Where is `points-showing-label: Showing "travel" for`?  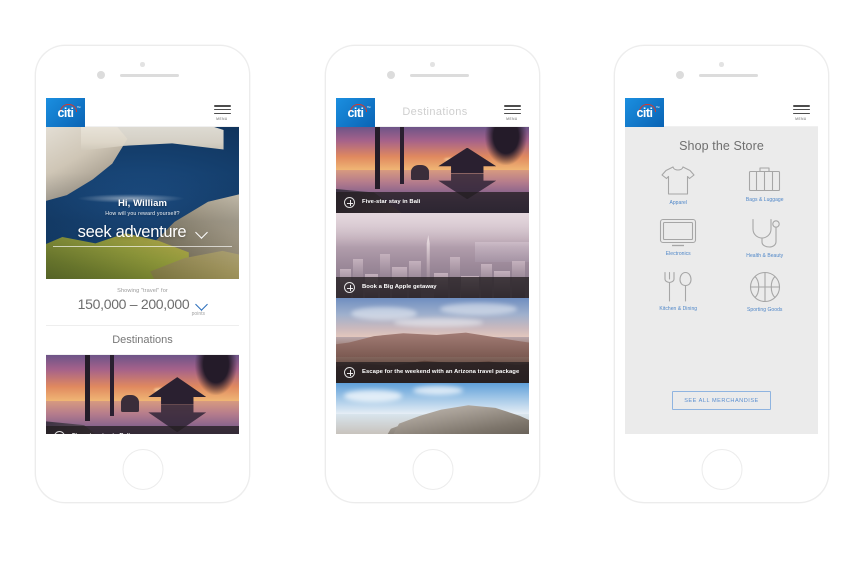
points-showing-label: Showing "travel" for is located at coordinates (142, 291).